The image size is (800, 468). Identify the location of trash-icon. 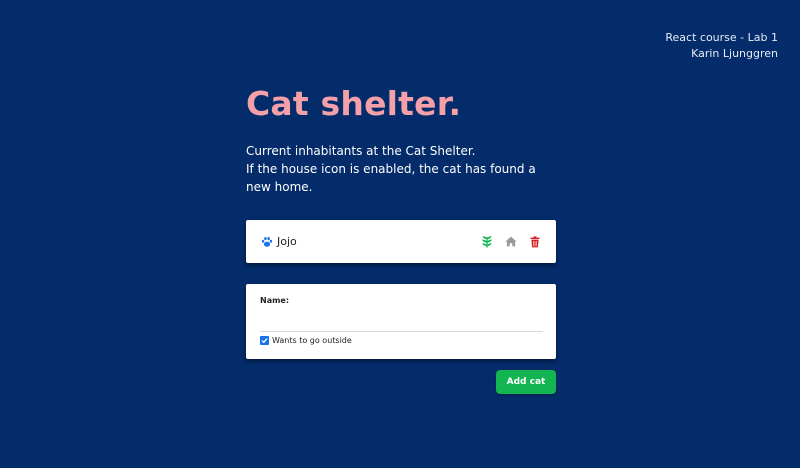
(535, 242).